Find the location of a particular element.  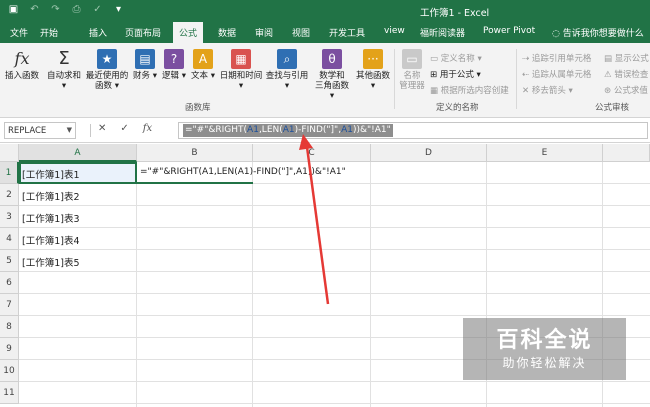

error-checking-button: ⚠ 错误检查 is located at coordinates (626, 74).